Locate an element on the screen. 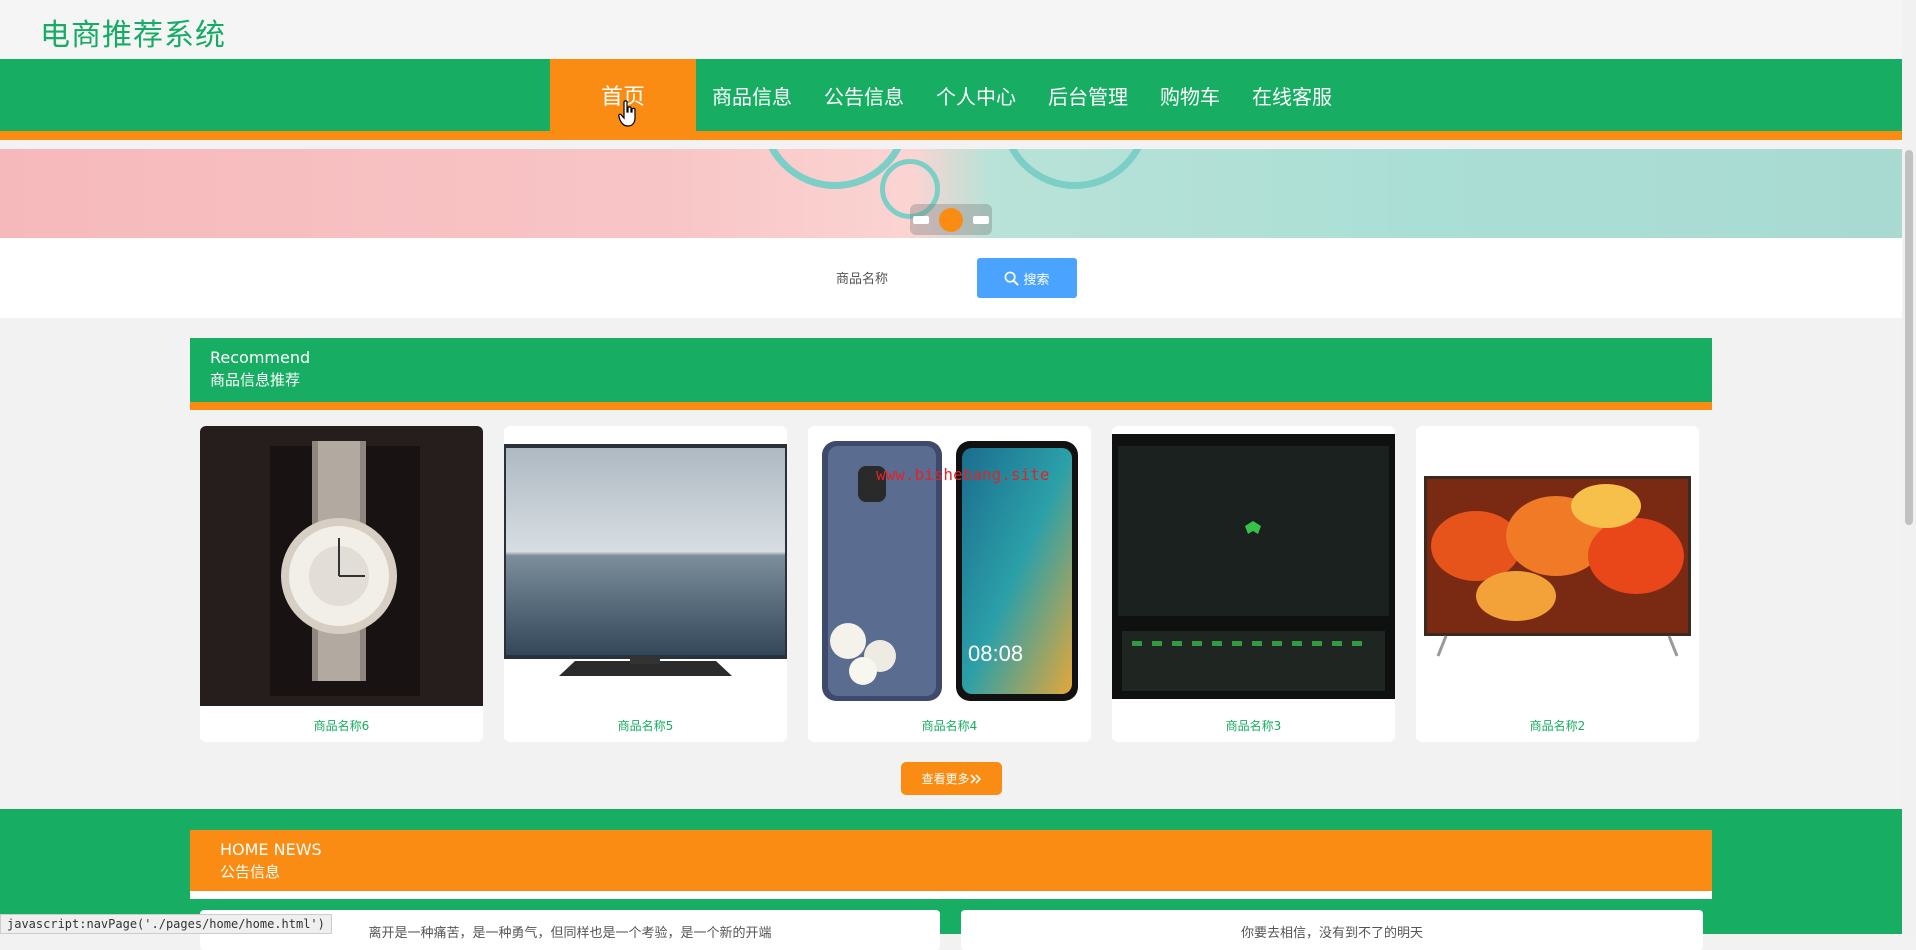  news-header: HOME NEWS 公告信息 is located at coordinates (951, 864).